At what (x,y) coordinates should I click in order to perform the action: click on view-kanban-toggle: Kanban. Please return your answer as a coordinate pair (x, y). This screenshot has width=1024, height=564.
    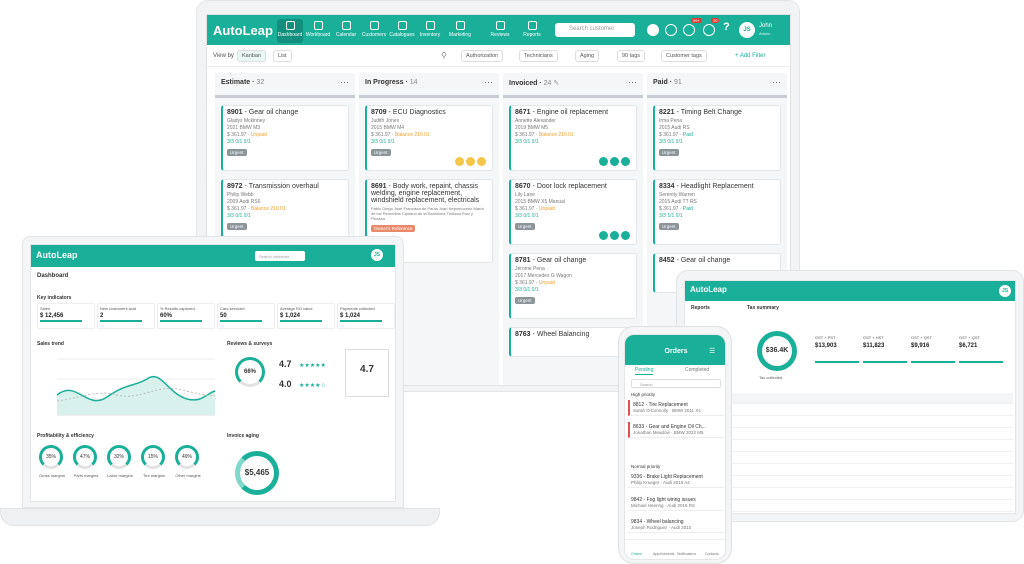
    Looking at the image, I should click on (251, 56).